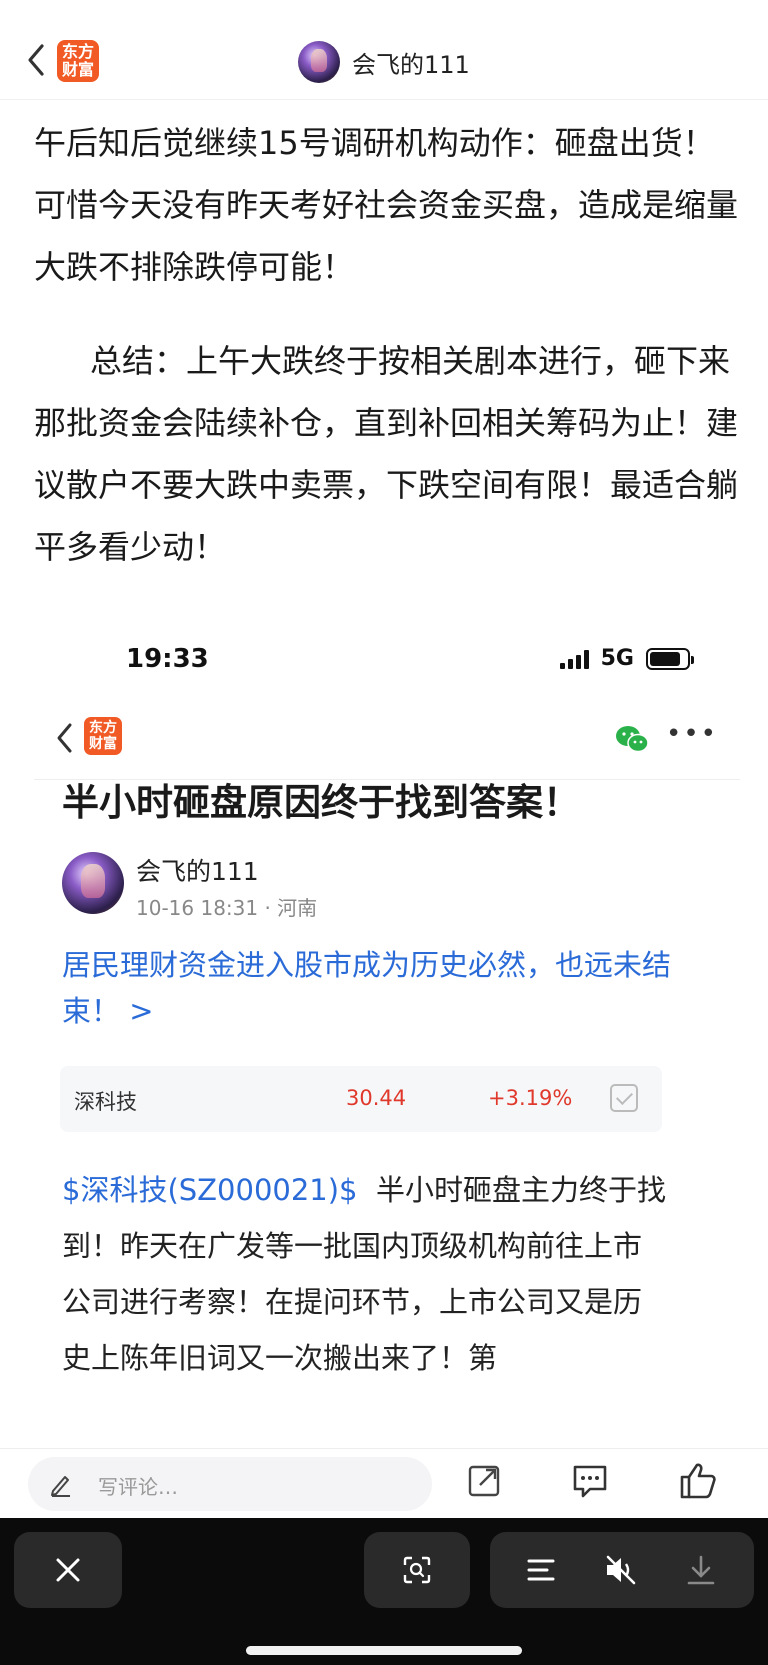 This screenshot has height=1665, width=768. Describe the element at coordinates (484, 1481) in the screenshot. I see `share-icon` at that location.